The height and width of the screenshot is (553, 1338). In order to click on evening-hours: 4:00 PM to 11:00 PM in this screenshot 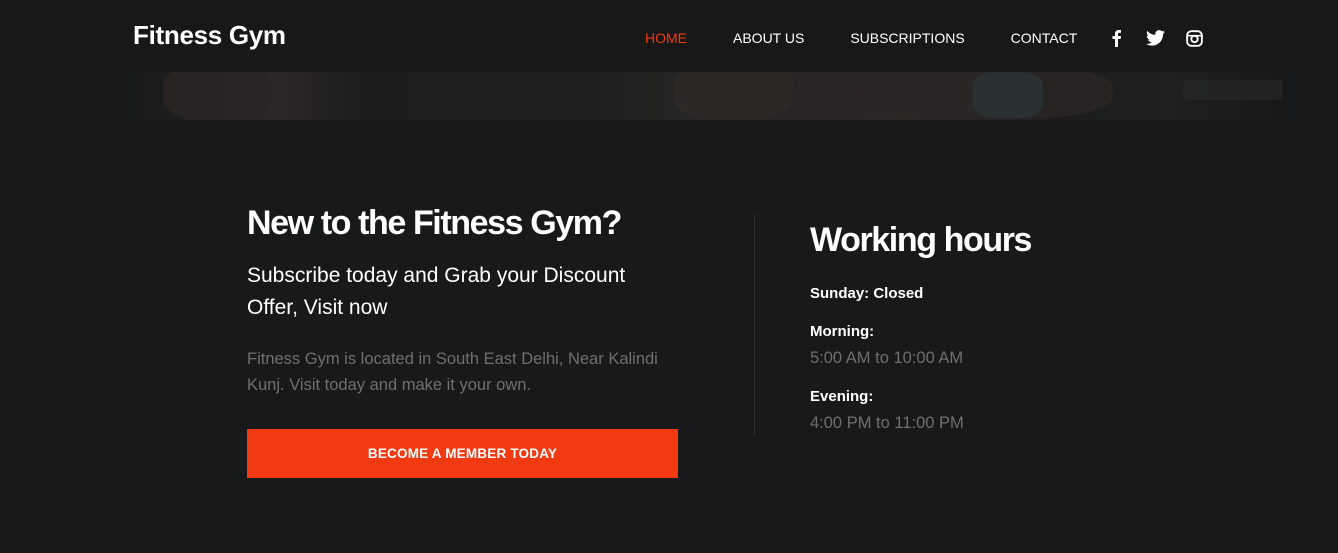, I will do `click(887, 423)`.